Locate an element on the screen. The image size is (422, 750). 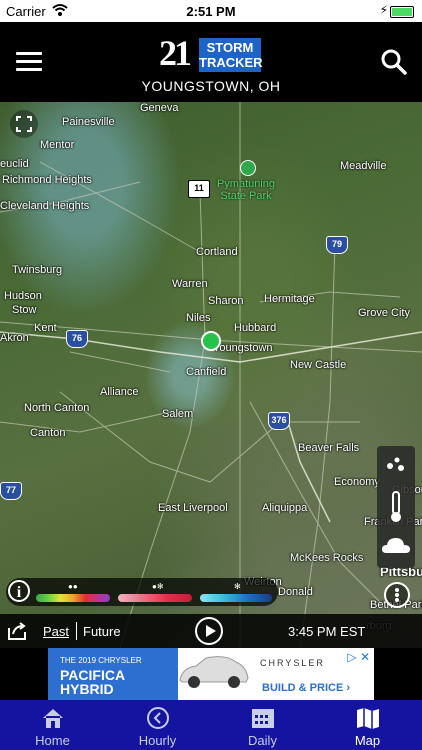
place-label: McKees Rocks is located at coordinates (327, 558).